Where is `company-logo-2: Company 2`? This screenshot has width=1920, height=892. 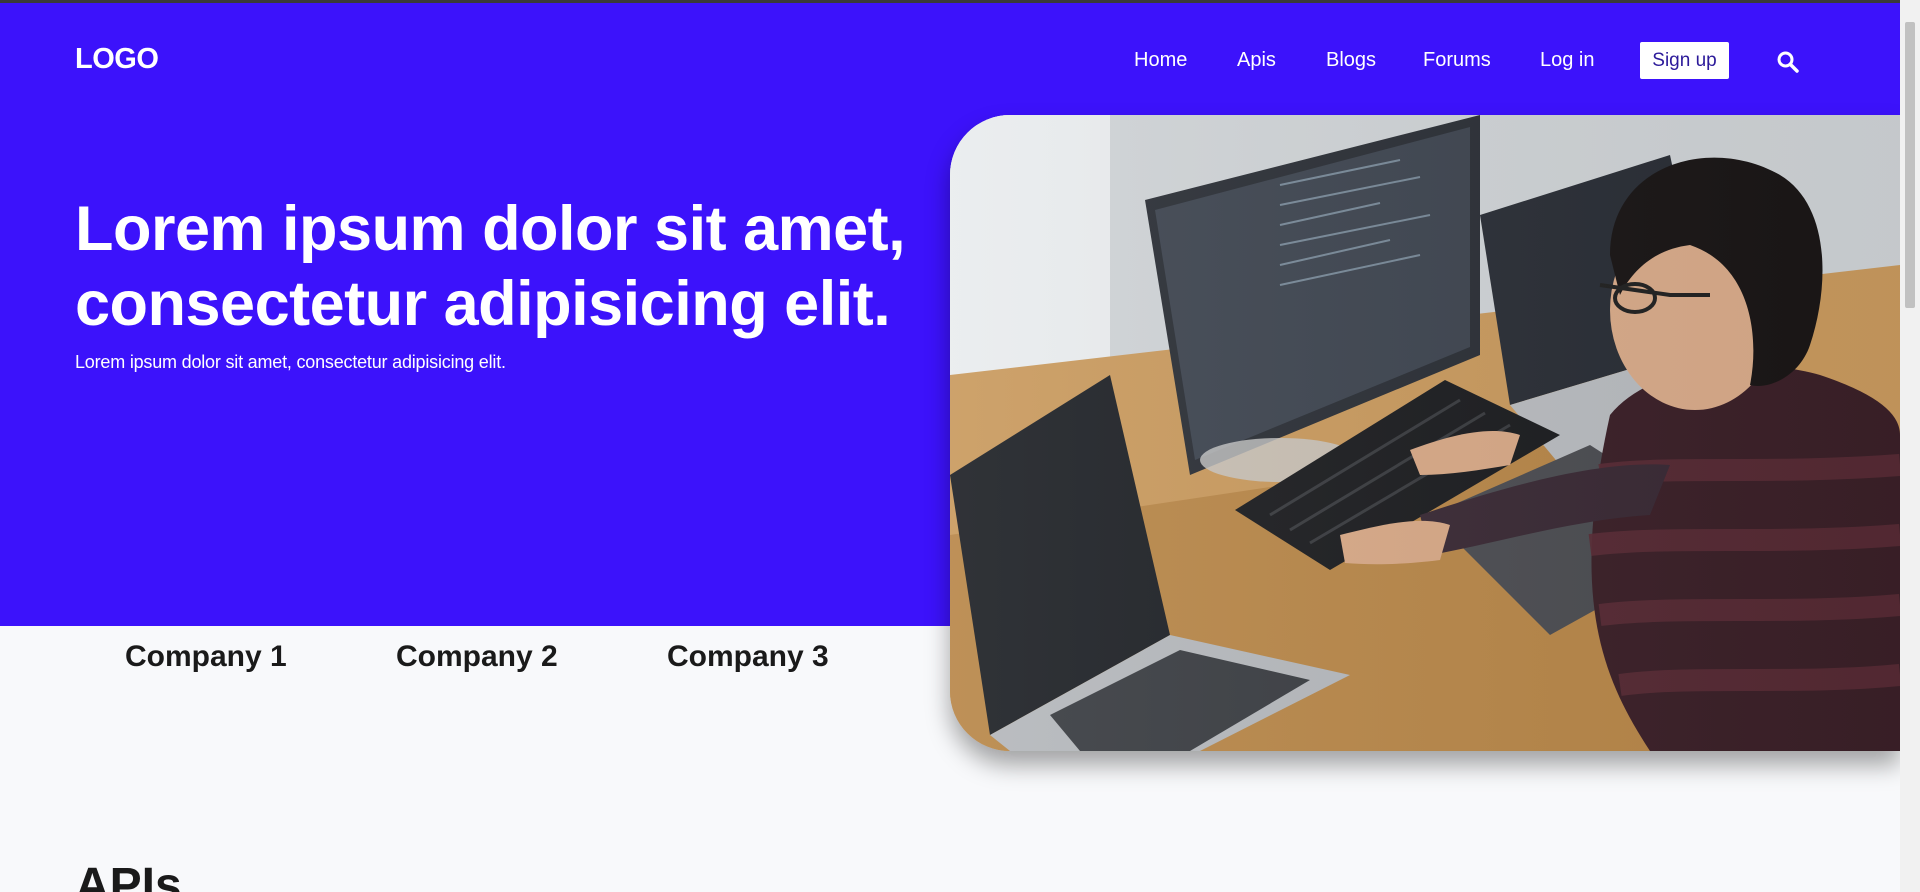 company-logo-2: Company 2 is located at coordinates (477, 656).